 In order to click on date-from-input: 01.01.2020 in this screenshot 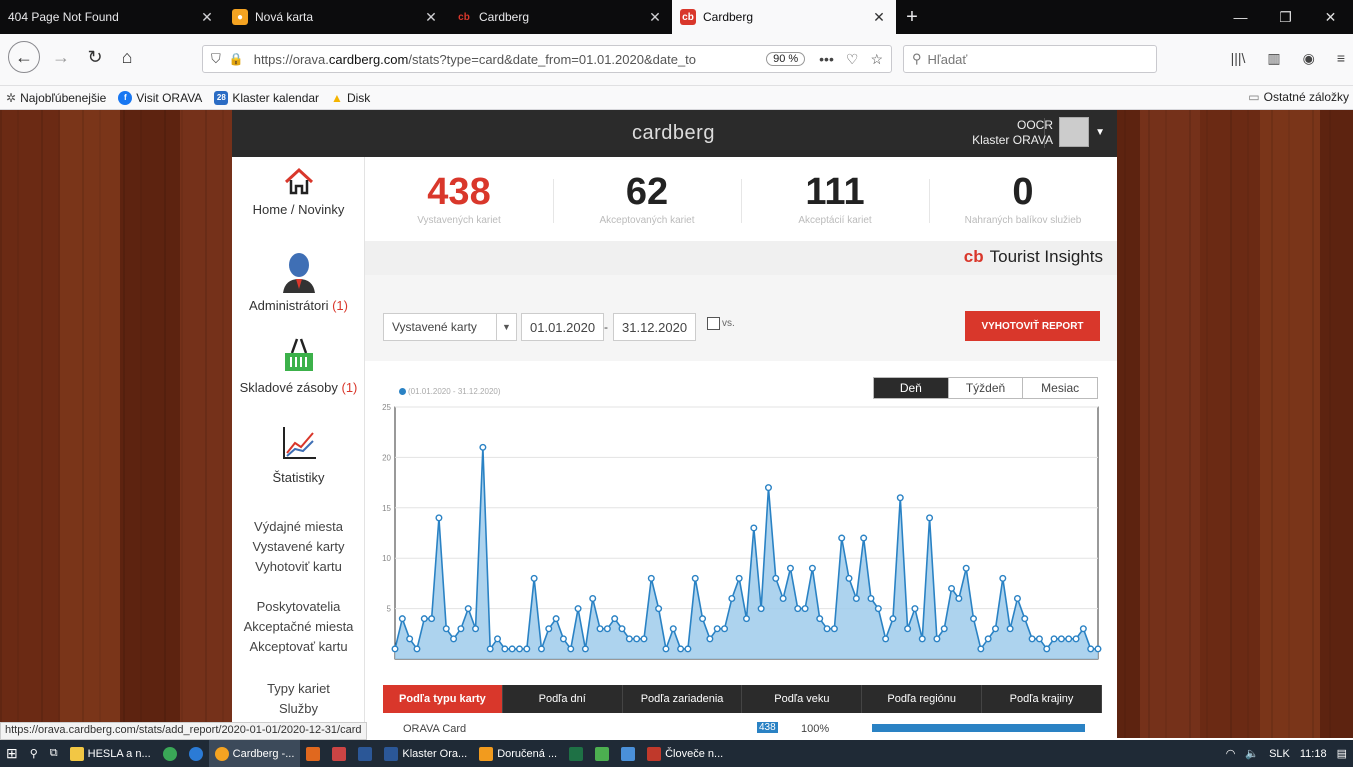, I will do `click(563, 327)`.